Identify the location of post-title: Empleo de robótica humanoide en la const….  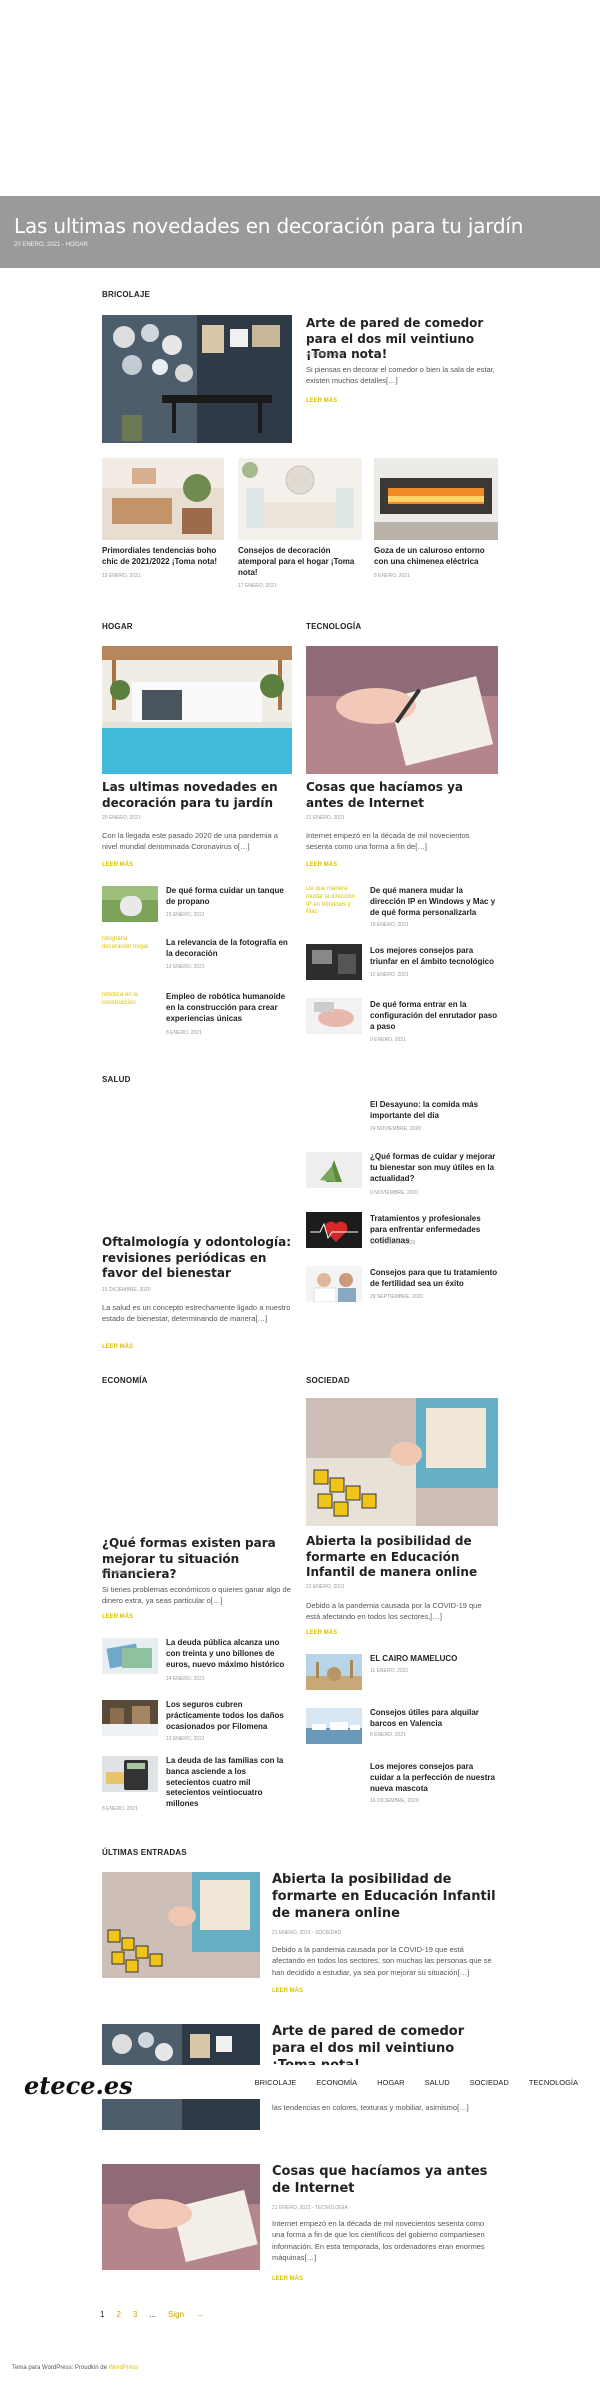
(229, 1008).